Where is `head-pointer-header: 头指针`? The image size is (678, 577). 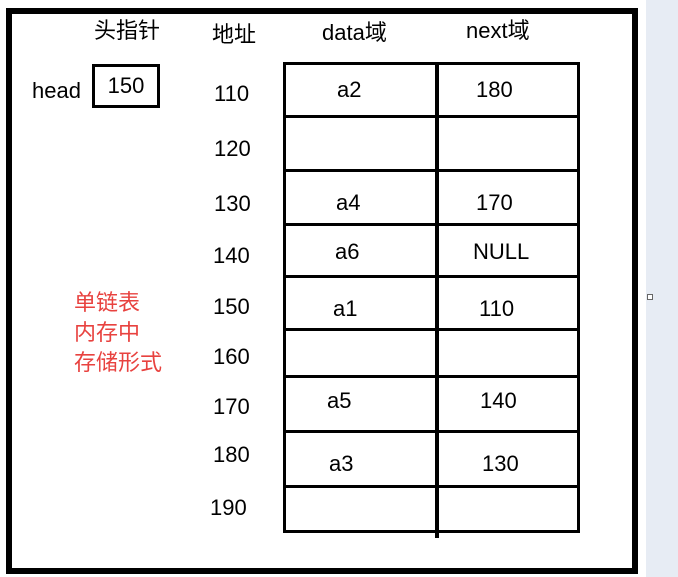
head-pointer-header: 头指针 is located at coordinates (127, 30).